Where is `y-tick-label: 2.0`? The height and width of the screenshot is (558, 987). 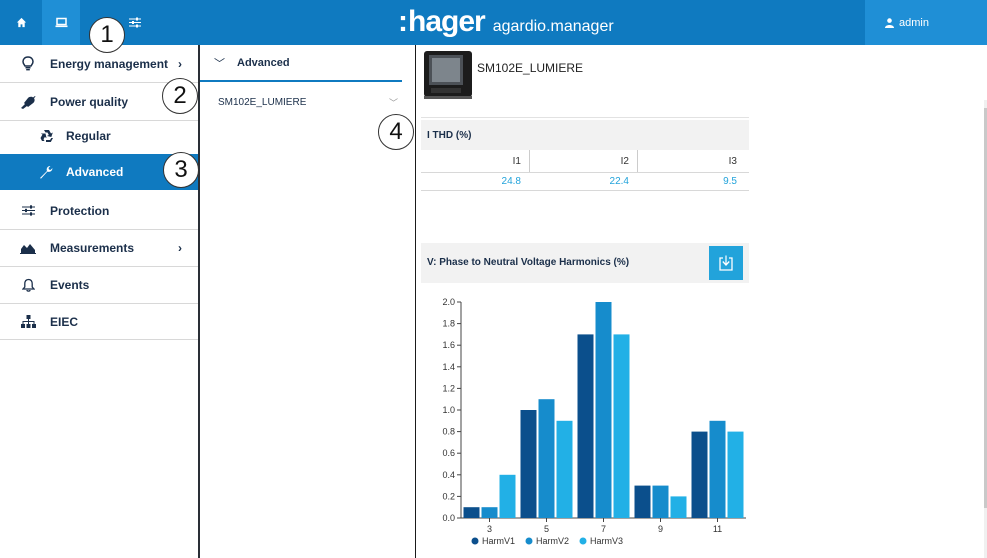 y-tick-label: 2.0 is located at coordinates (448, 302).